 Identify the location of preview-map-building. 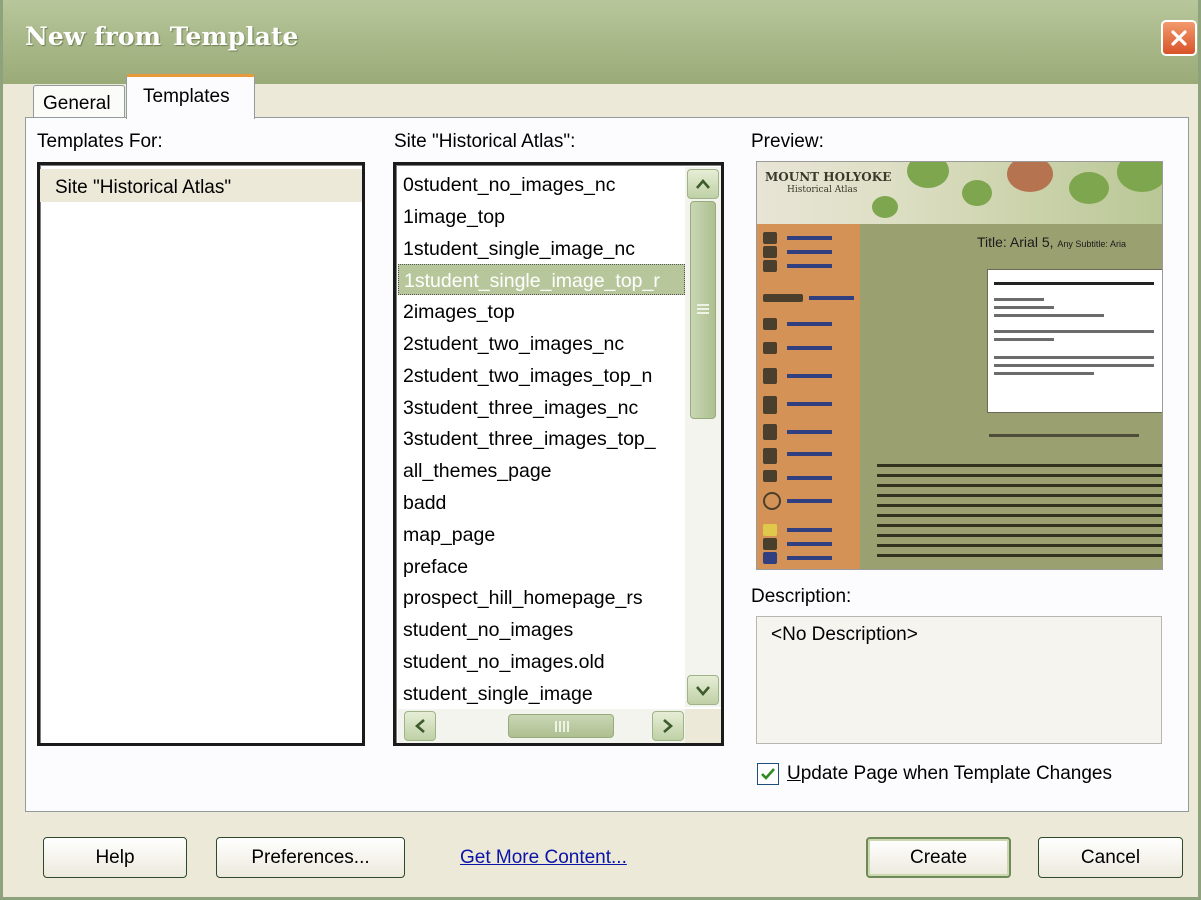
(1030, 177).